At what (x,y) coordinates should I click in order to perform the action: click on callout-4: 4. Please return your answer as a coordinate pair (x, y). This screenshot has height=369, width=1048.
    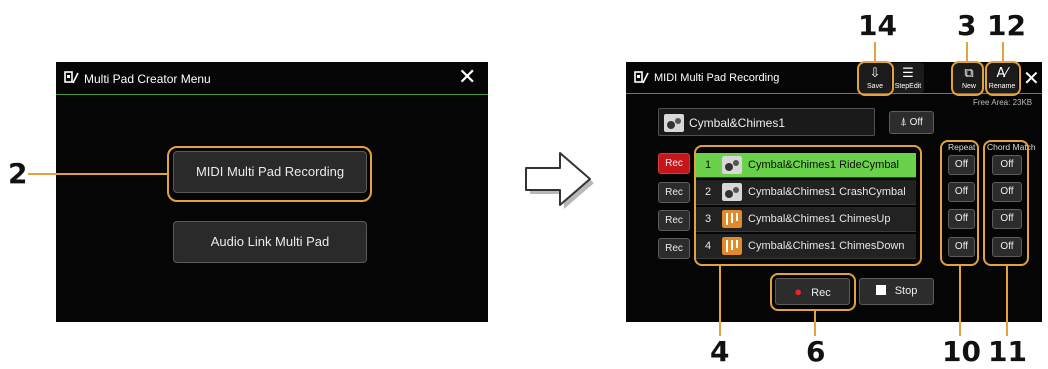
    Looking at the image, I should click on (720, 351).